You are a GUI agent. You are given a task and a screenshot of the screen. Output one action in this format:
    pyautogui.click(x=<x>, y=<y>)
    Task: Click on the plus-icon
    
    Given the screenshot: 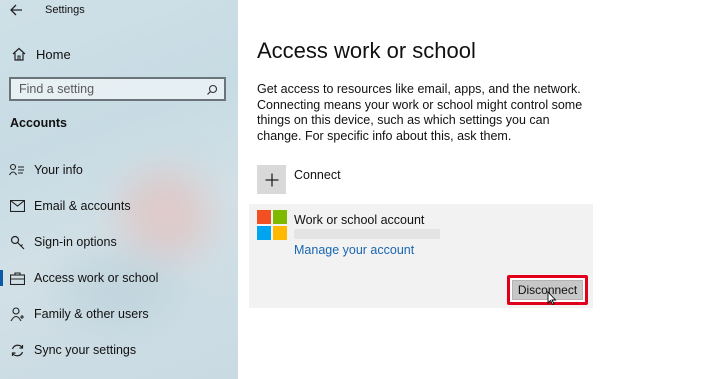 What is the action you would take?
    pyautogui.click(x=271, y=179)
    